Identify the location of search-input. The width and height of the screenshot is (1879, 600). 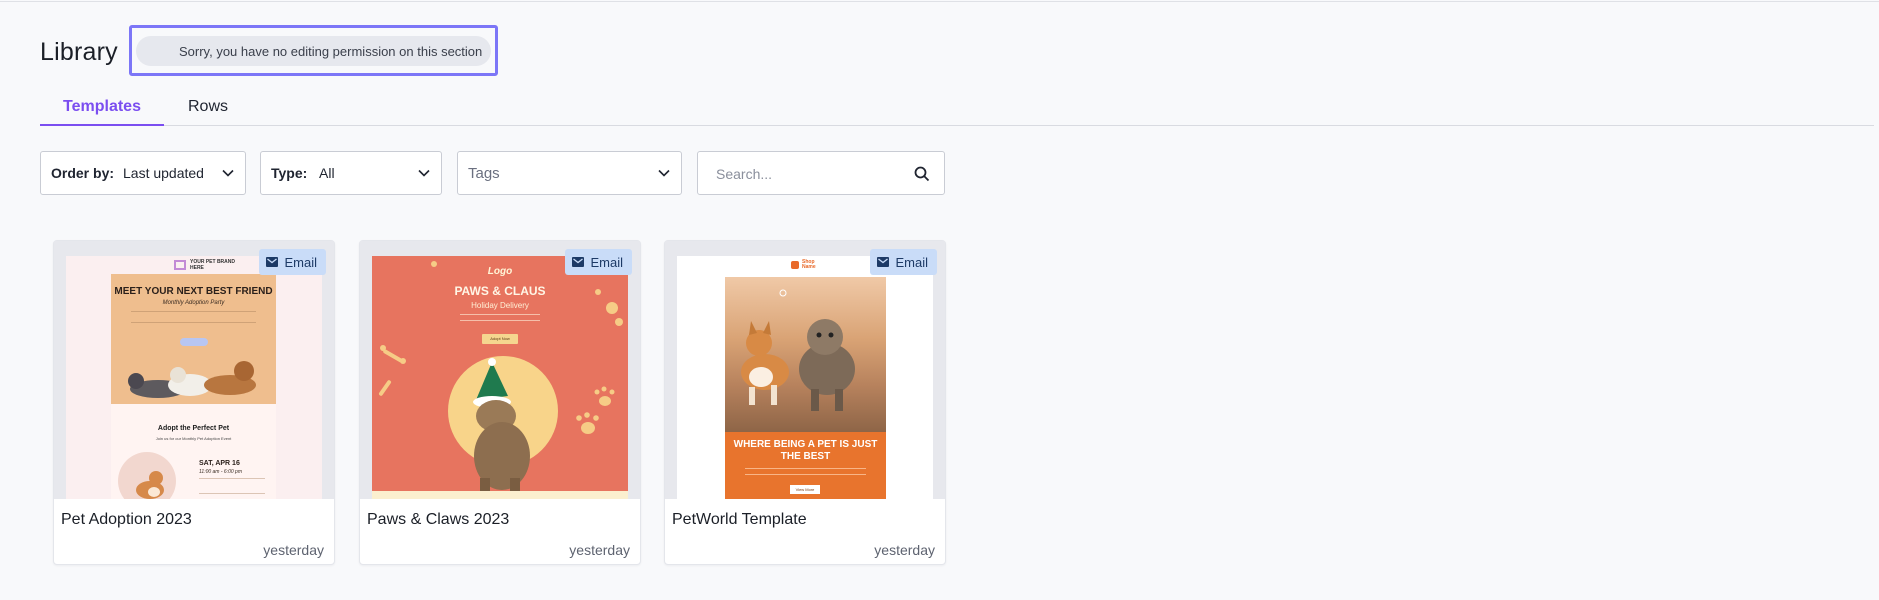
(811, 174).